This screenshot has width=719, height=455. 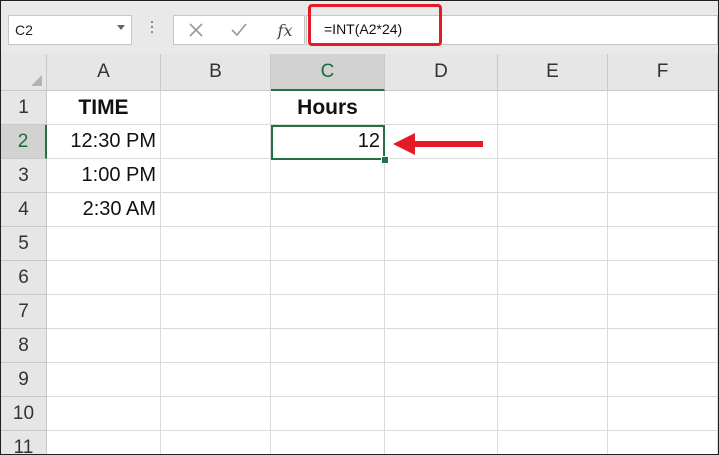 What do you see at coordinates (553, 346) in the screenshot?
I see `cell-e8` at bounding box center [553, 346].